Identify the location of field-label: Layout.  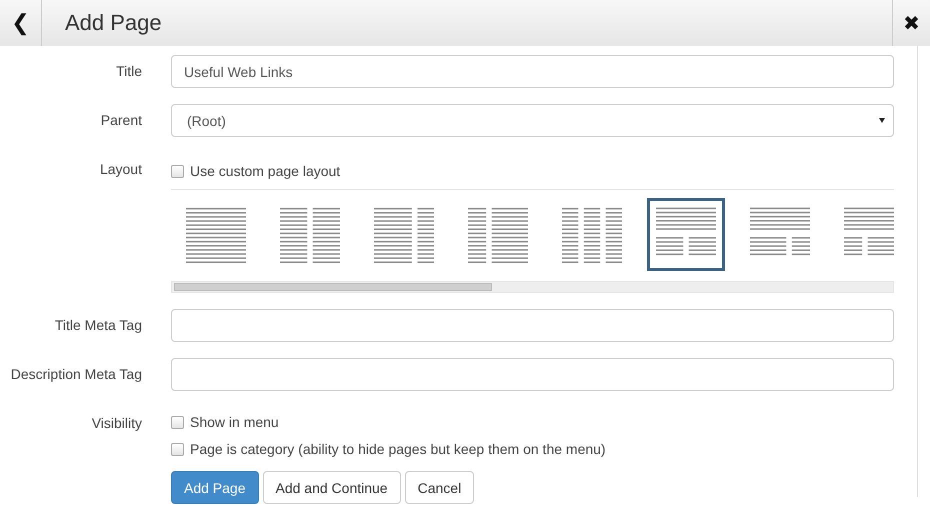
(120, 168).